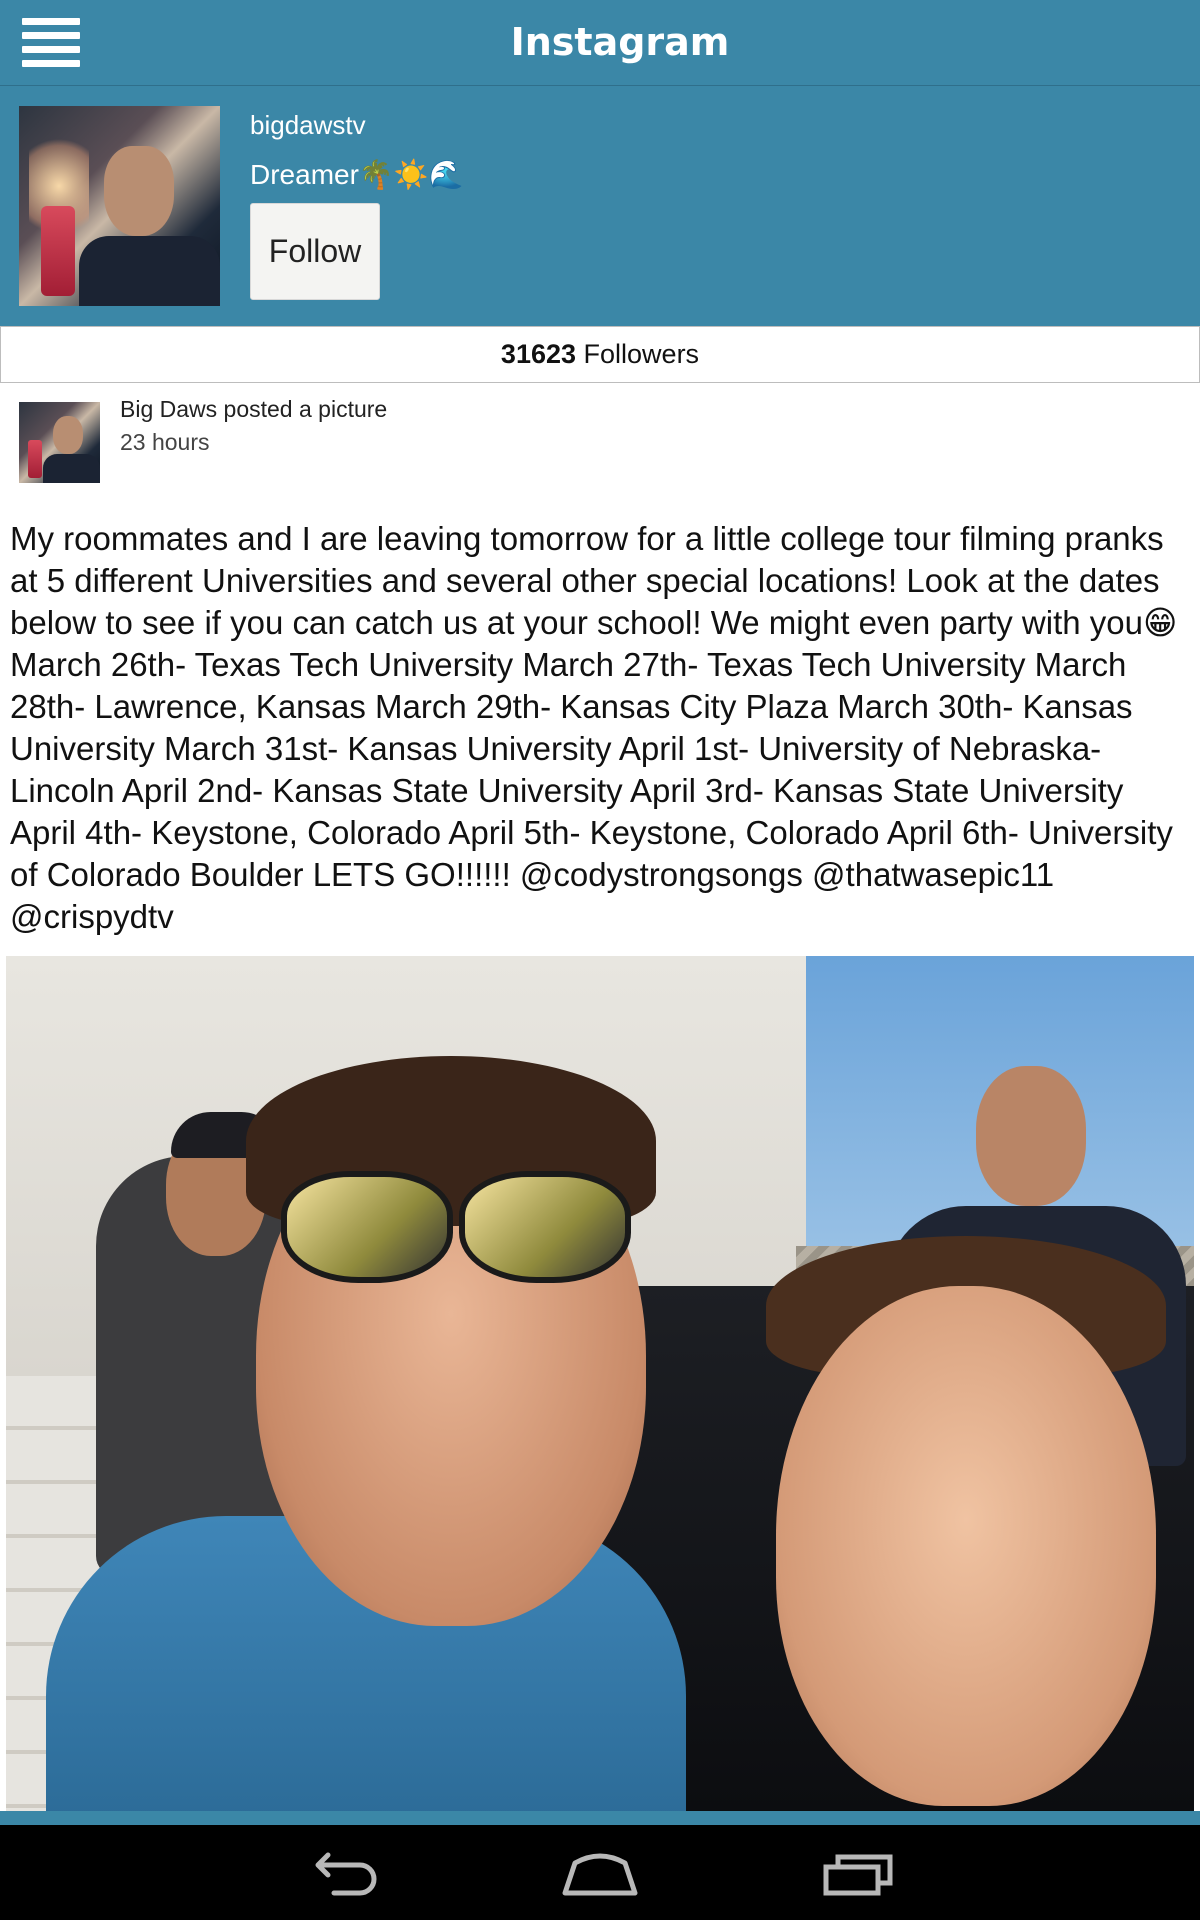  I want to click on system-nav-bar, so click(600, 1872).